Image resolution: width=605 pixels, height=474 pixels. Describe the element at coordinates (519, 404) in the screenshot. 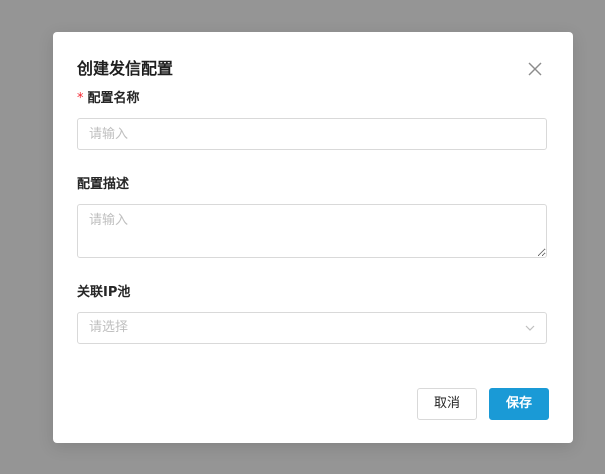

I see `save-button: 保存` at that location.